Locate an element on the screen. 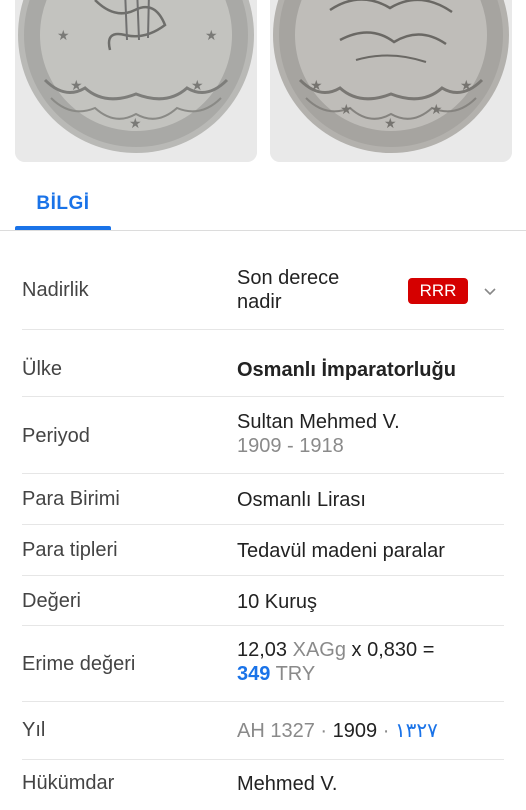  row-year: Yıl AH 1327 · 1909 · ١٣٢٧ is located at coordinates (263, 731).